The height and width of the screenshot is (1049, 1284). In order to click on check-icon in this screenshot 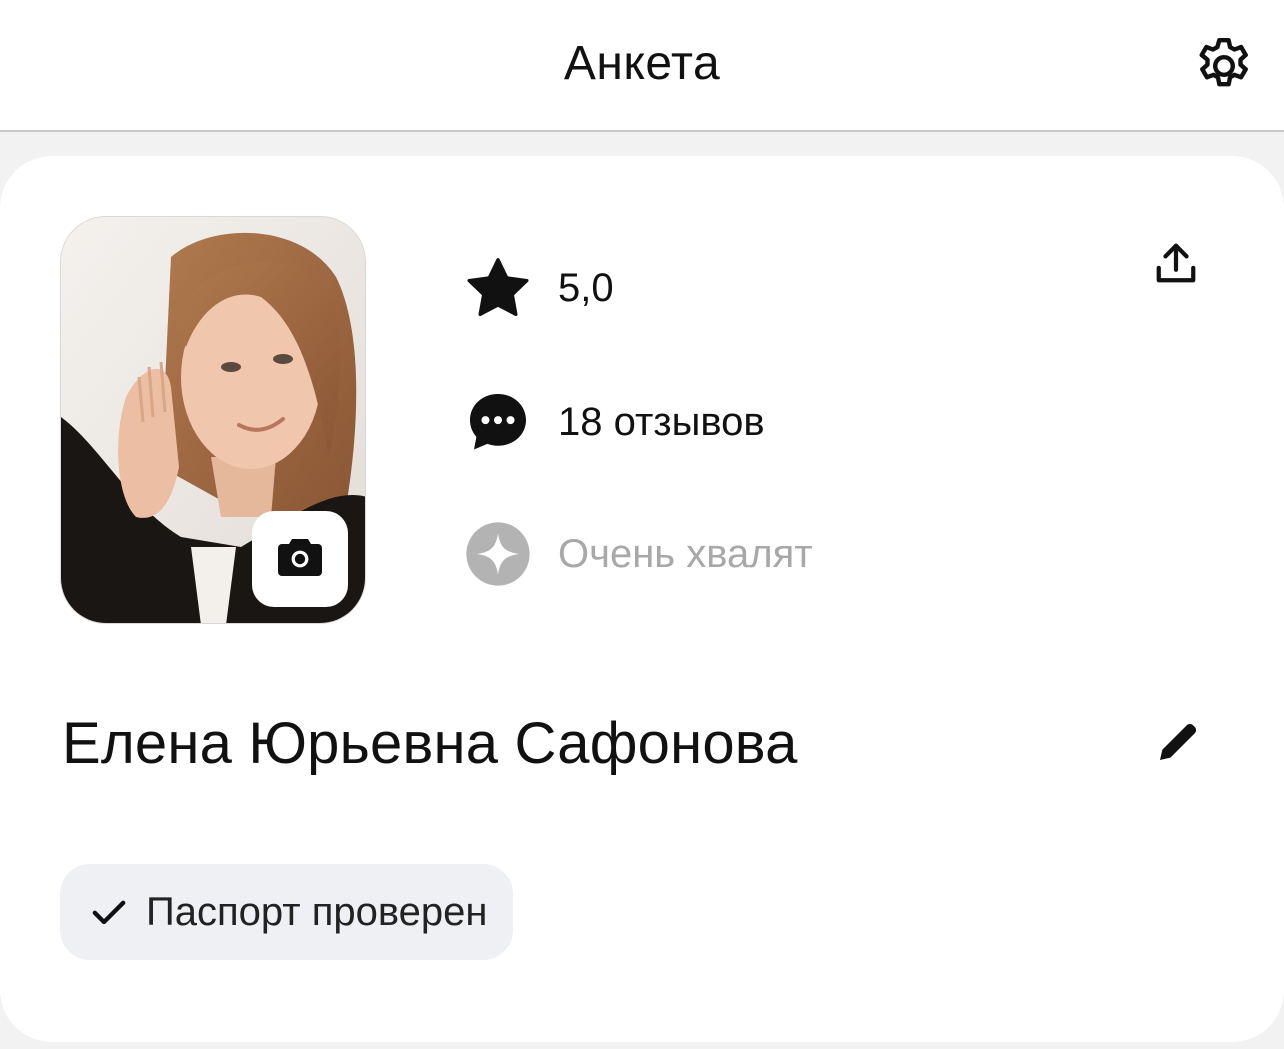, I will do `click(109, 912)`.